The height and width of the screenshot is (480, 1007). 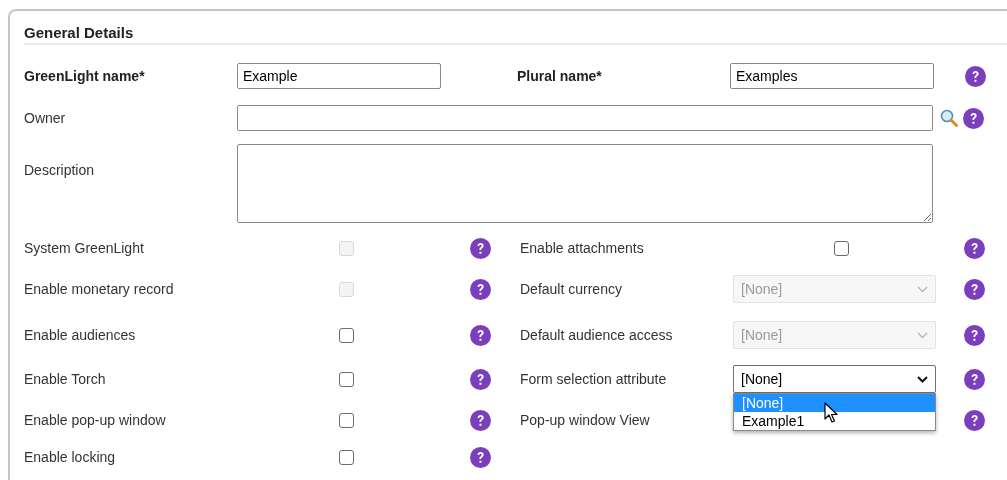 I want to click on field-label: Plural name*, so click(x=560, y=76).